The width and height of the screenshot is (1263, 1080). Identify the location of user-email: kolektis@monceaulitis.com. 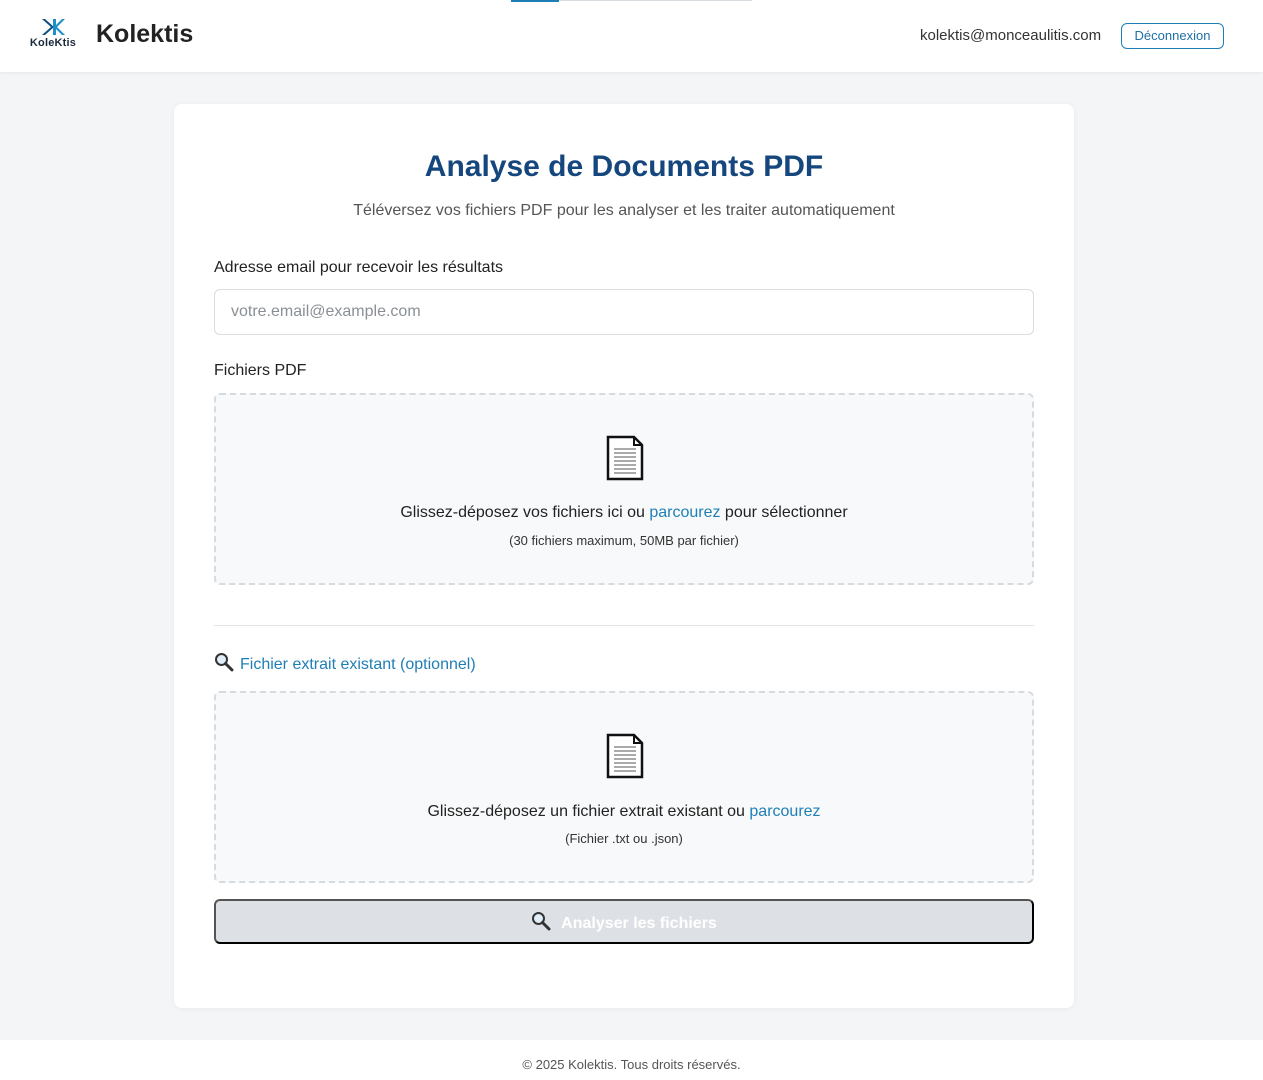
(1011, 35).